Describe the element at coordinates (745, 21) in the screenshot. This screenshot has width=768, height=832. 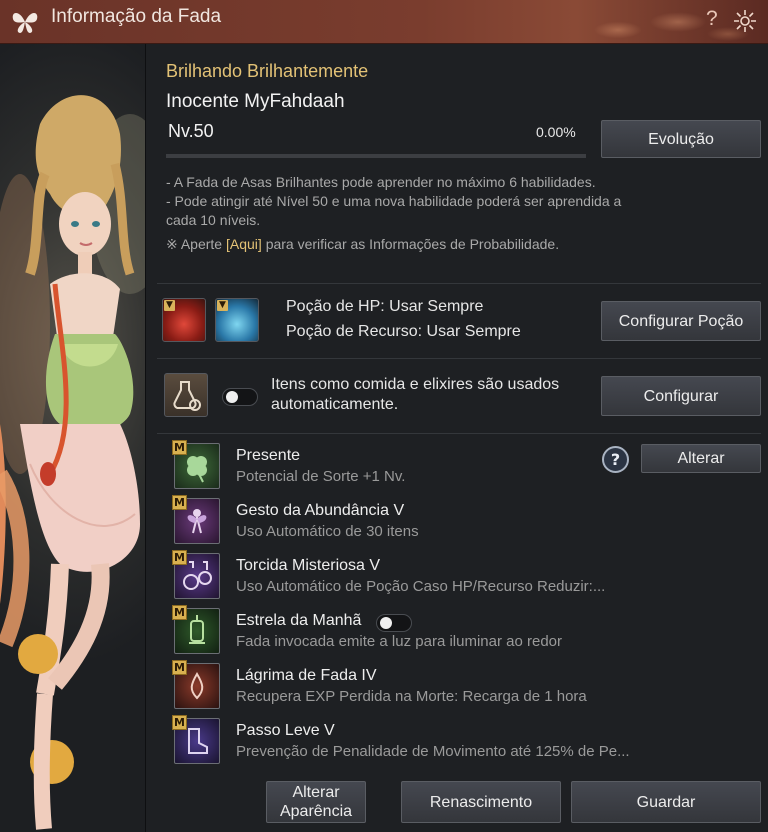
I see `gear-icon` at that location.